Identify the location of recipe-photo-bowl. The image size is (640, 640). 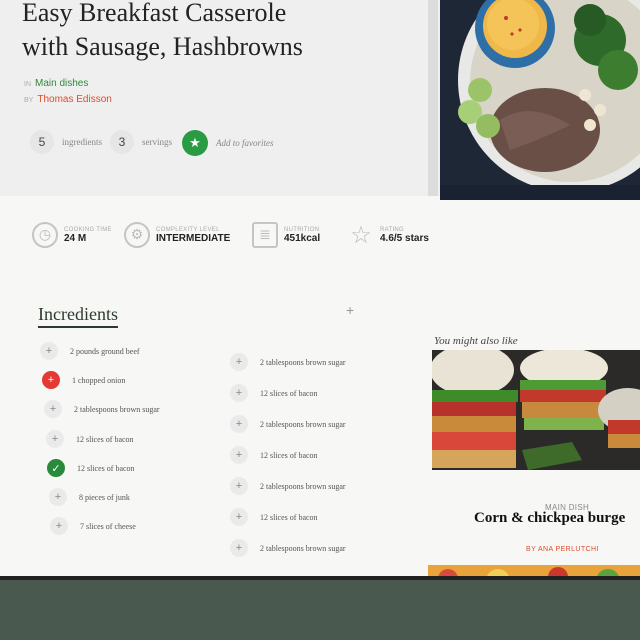
(540, 100).